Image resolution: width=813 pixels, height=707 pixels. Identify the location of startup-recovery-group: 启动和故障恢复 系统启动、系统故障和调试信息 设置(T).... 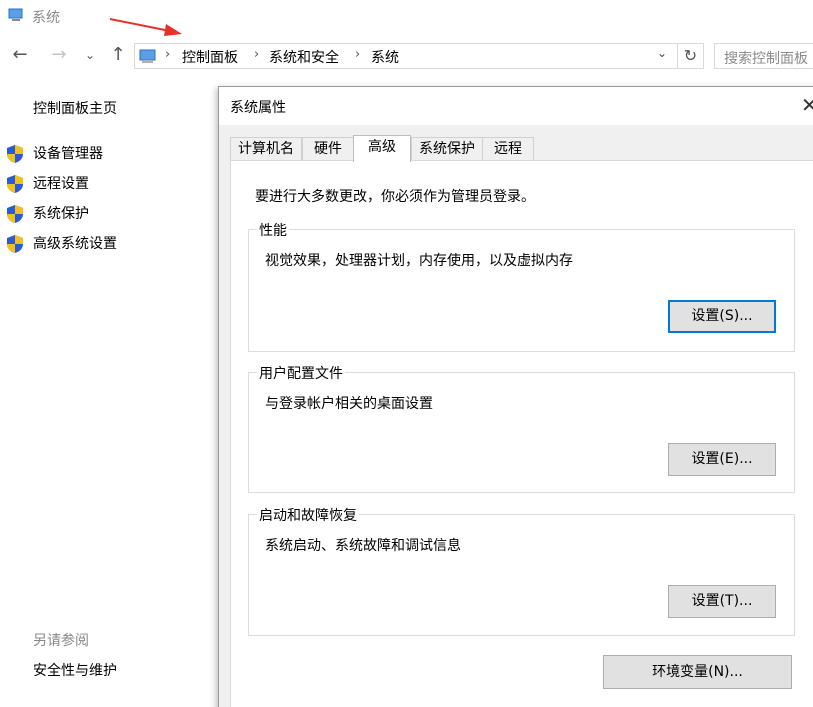
(521, 570).